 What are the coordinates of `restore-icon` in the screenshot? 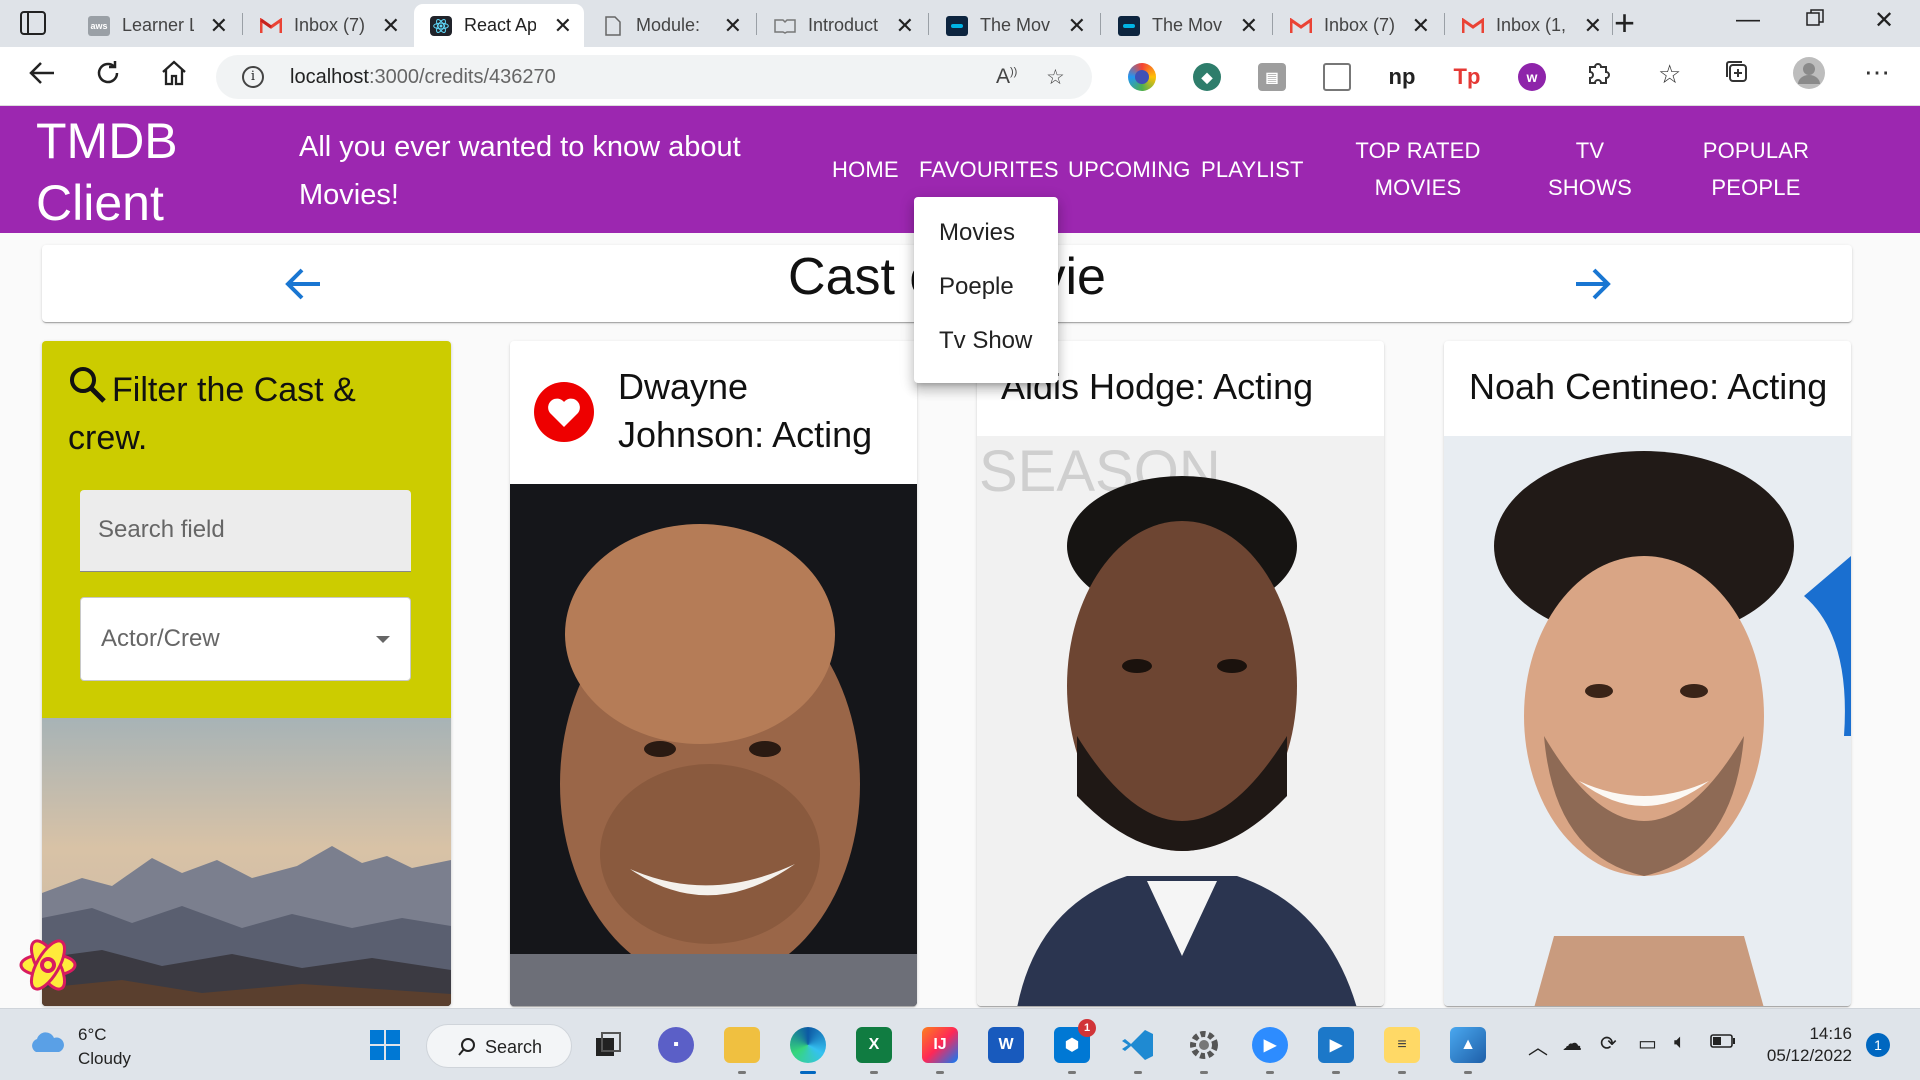 It's located at (1815, 20).